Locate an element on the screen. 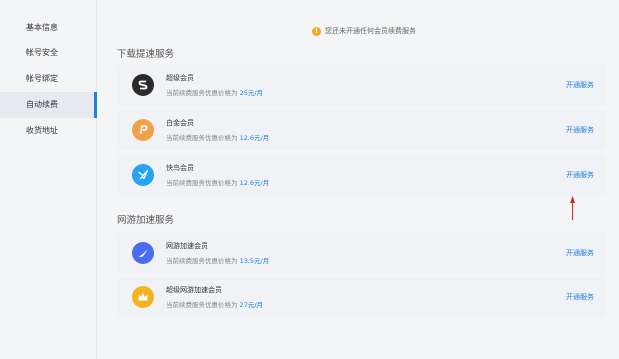 The width and height of the screenshot is (619, 359). card-price: 27元/月 is located at coordinates (251, 305).